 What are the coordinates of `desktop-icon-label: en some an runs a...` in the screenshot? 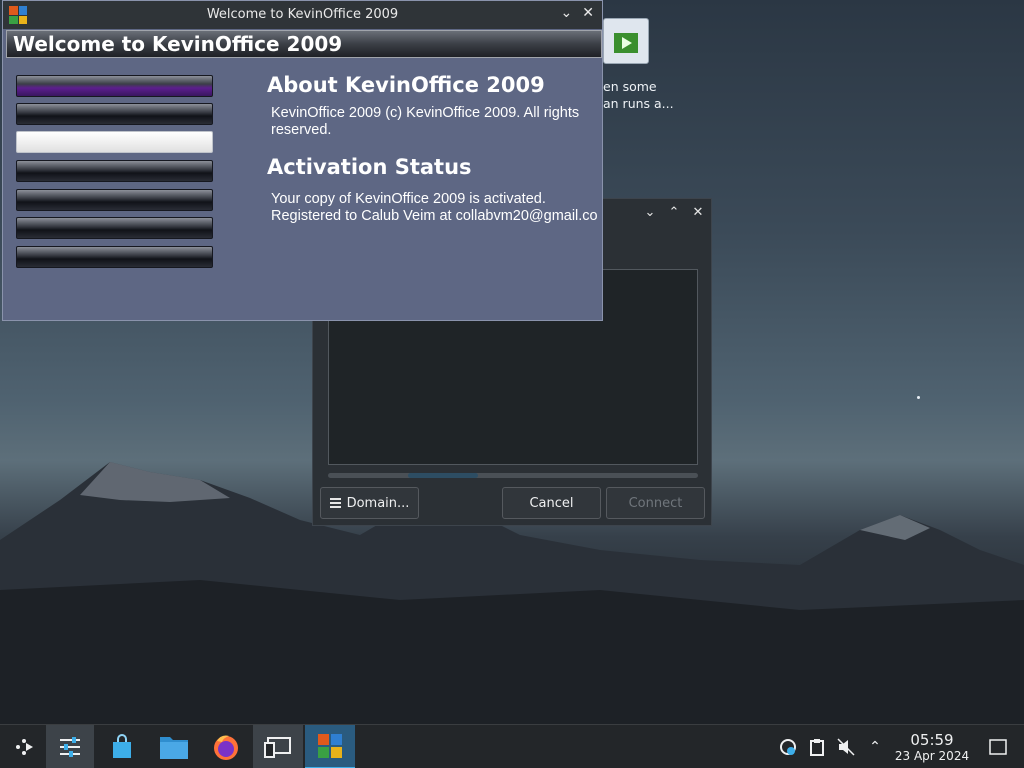 It's located at (648, 95).